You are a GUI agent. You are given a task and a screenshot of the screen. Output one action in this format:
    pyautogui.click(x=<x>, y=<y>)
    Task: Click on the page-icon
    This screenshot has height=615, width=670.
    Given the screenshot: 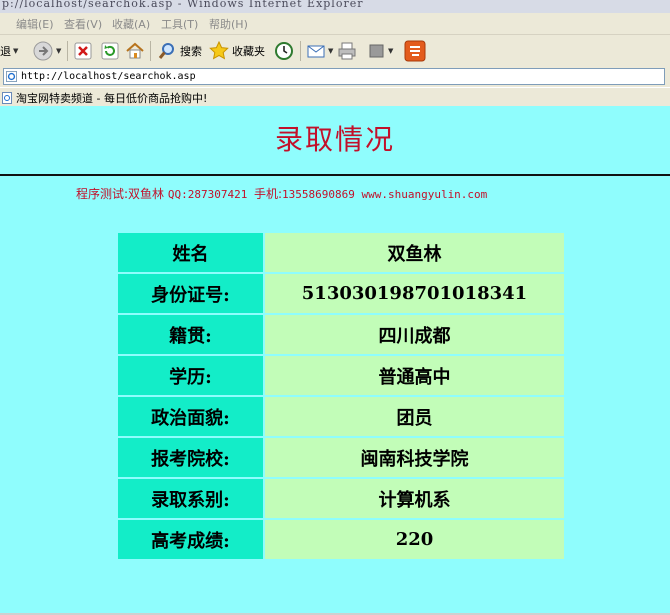 What is the action you would take?
    pyautogui.click(x=7, y=98)
    